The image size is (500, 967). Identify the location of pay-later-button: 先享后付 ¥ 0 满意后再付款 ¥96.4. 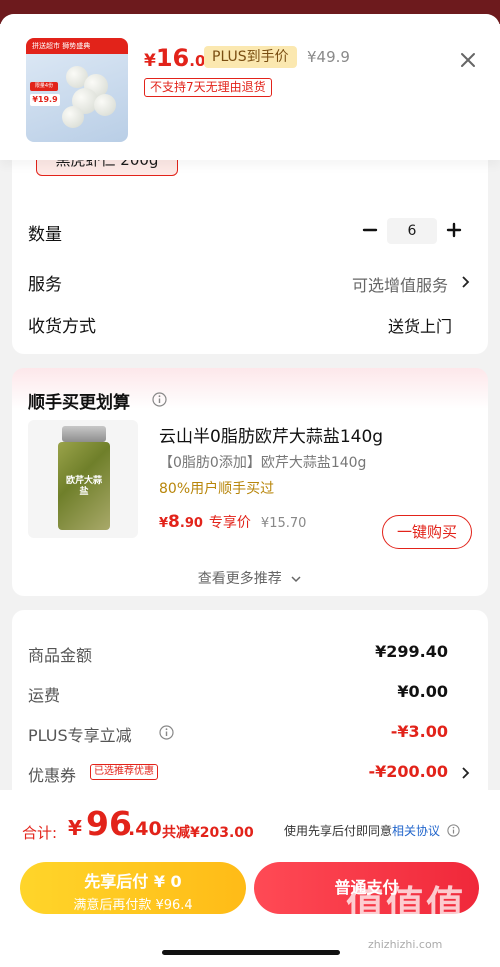
(133, 888).